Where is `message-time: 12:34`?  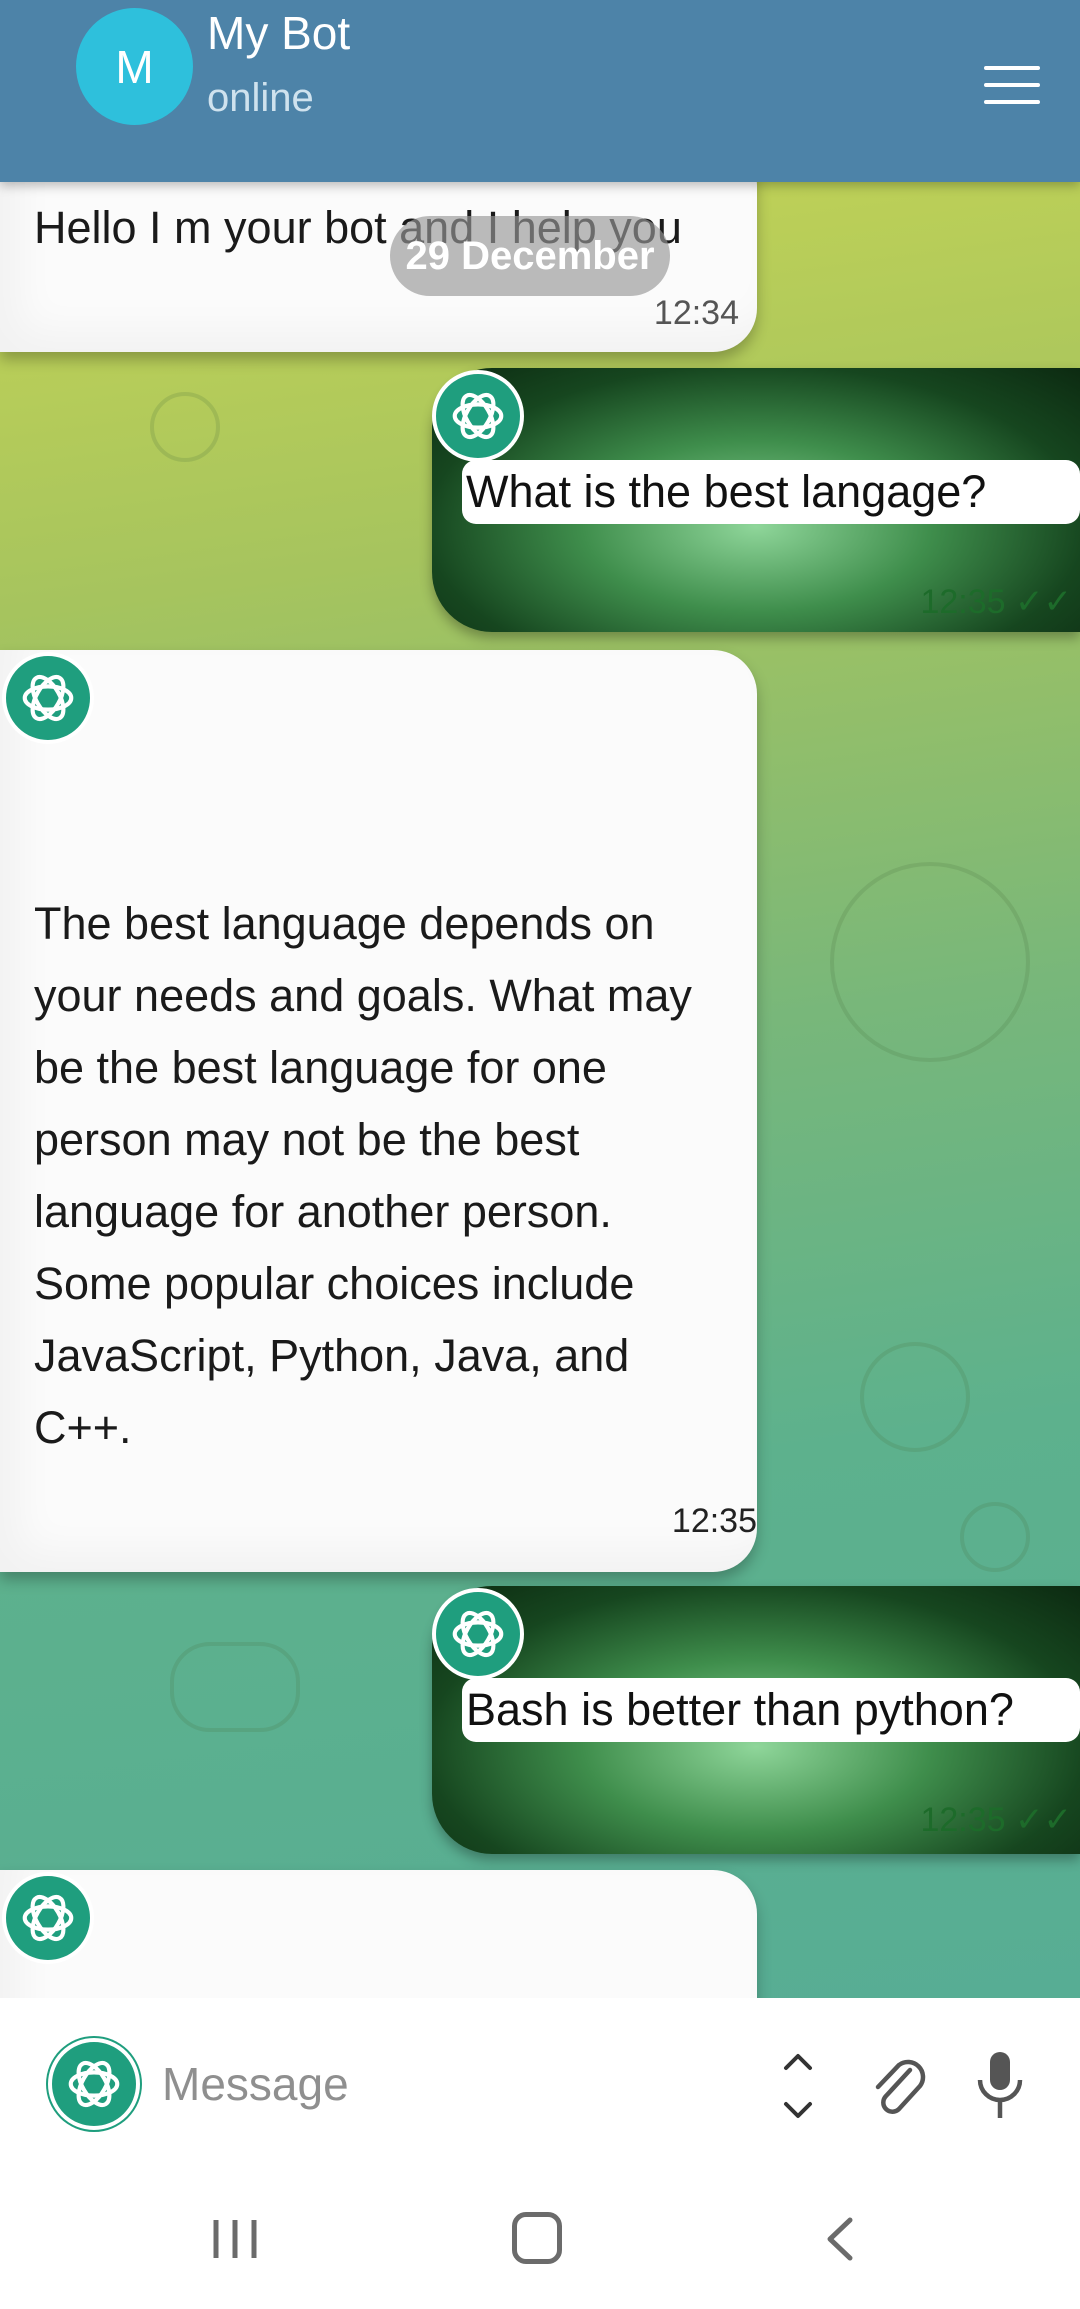
message-time: 12:34 is located at coordinates (696, 313).